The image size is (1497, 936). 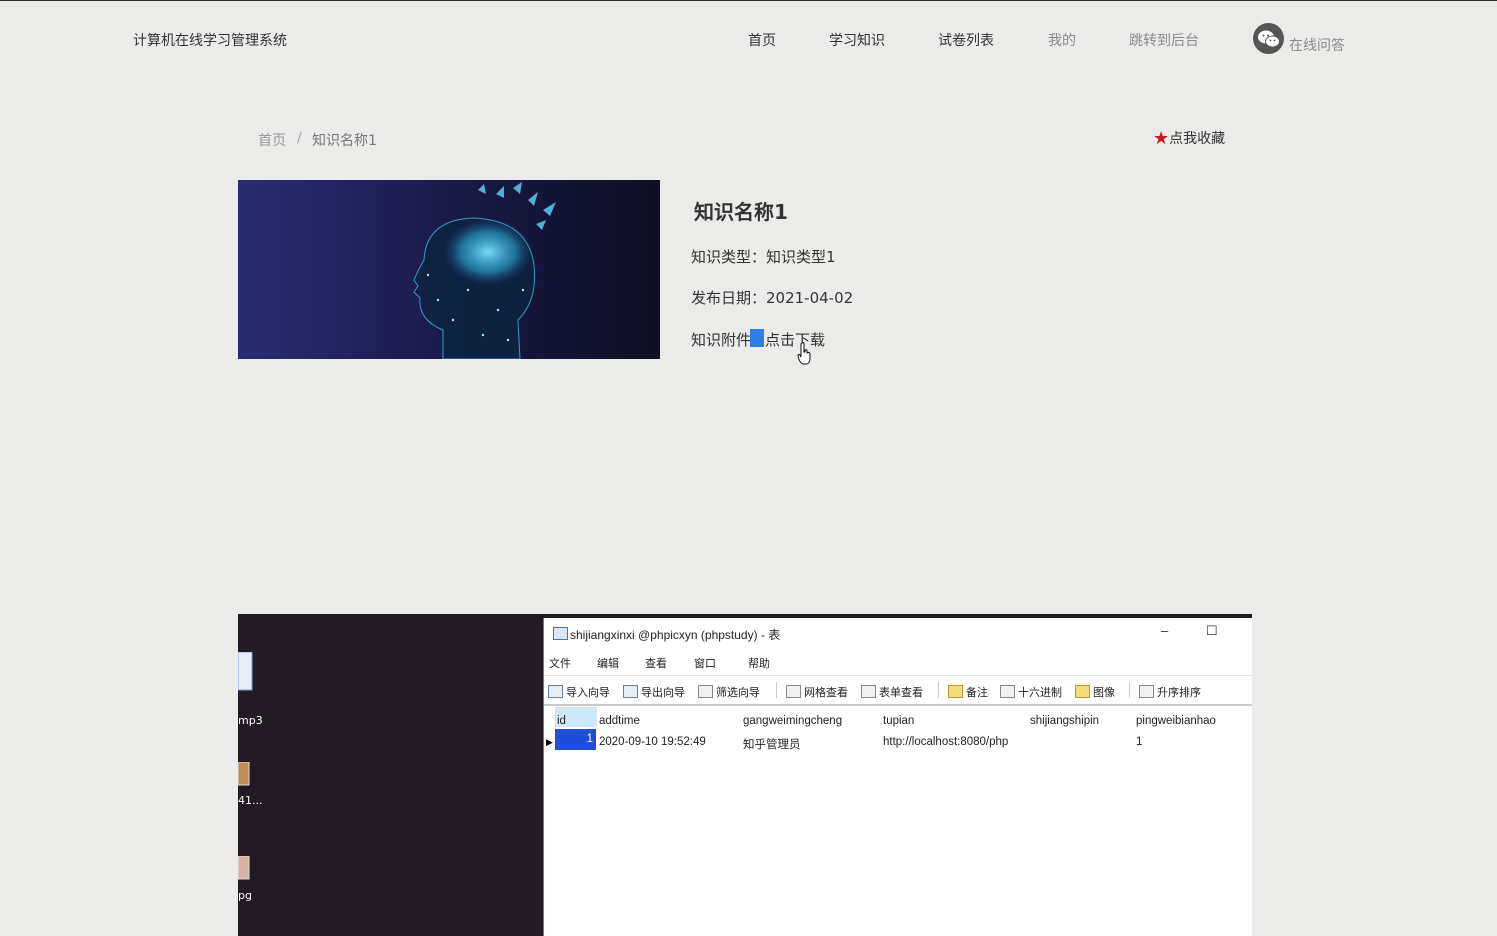 I want to click on form-view-label: 表单查看, so click(x=901, y=693).